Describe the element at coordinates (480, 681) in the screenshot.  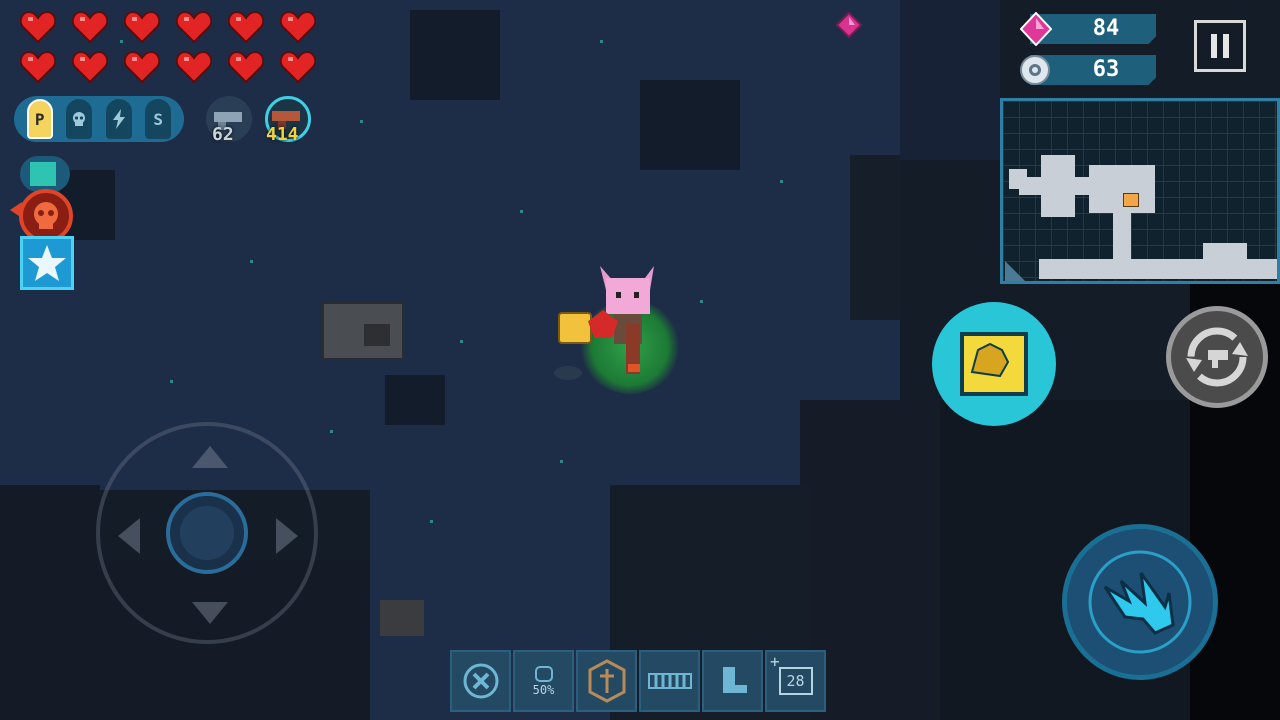
I see `cross-circle-icon` at that location.